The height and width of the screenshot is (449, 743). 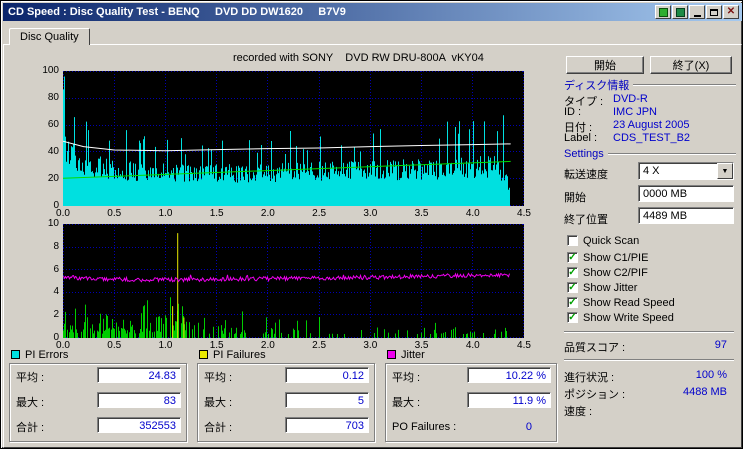 I want to click on minimize-button, so click(x=697, y=12).